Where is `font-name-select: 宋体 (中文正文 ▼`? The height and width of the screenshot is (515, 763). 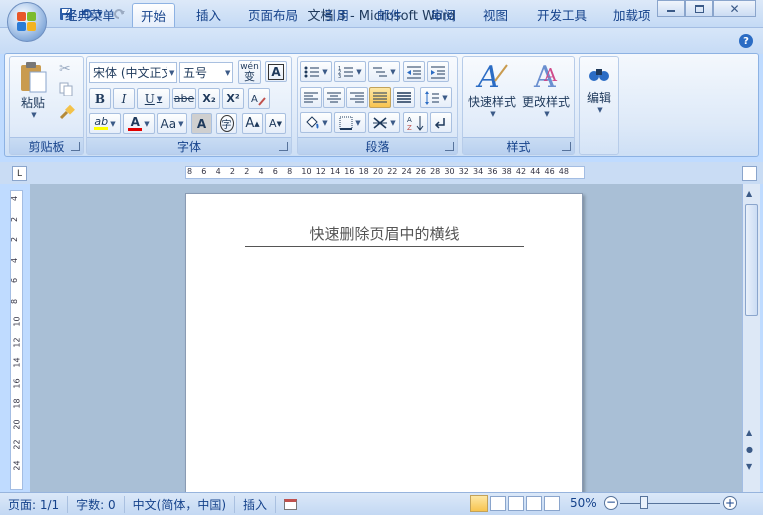 font-name-select: 宋体 (中文正文 ▼ is located at coordinates (133, 72).